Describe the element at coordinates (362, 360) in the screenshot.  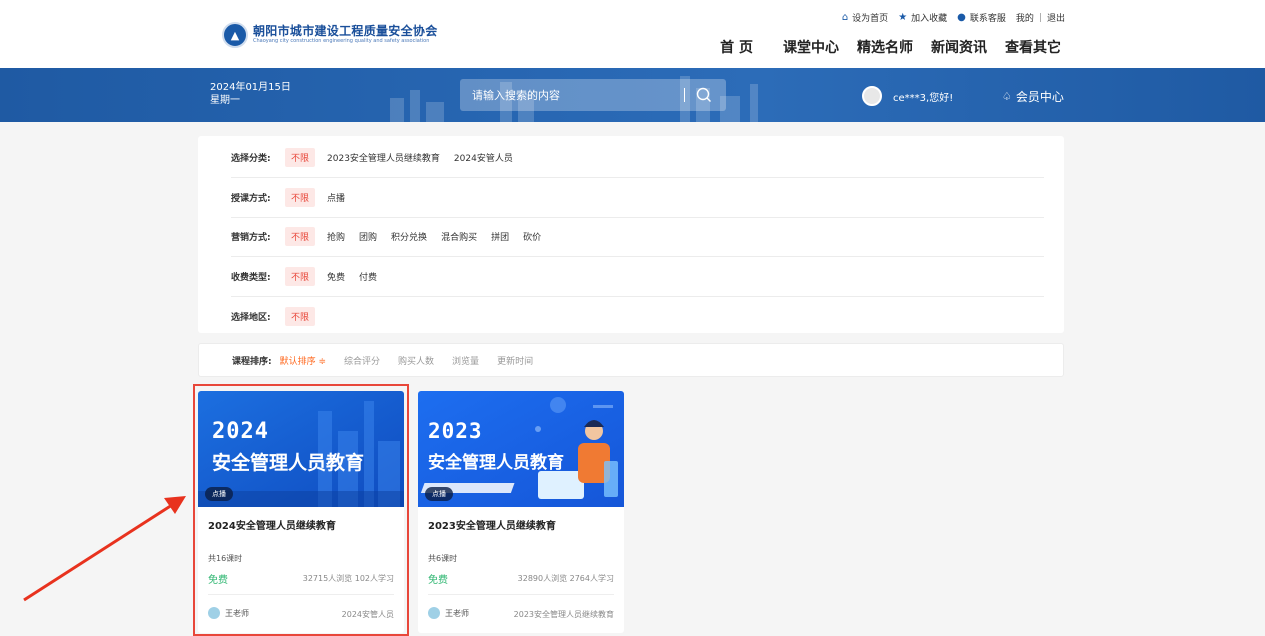
I see `sort-rating: 综合评分` at that location.